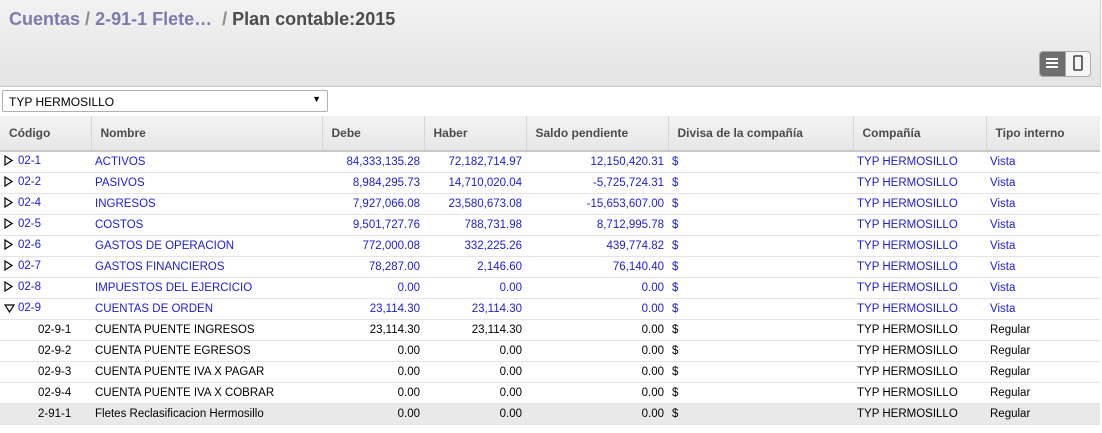  What do you see at coordinates (46, 134) in the screenshot?
I see `column-header-codigo: Código` at bounding box center [46, 134].